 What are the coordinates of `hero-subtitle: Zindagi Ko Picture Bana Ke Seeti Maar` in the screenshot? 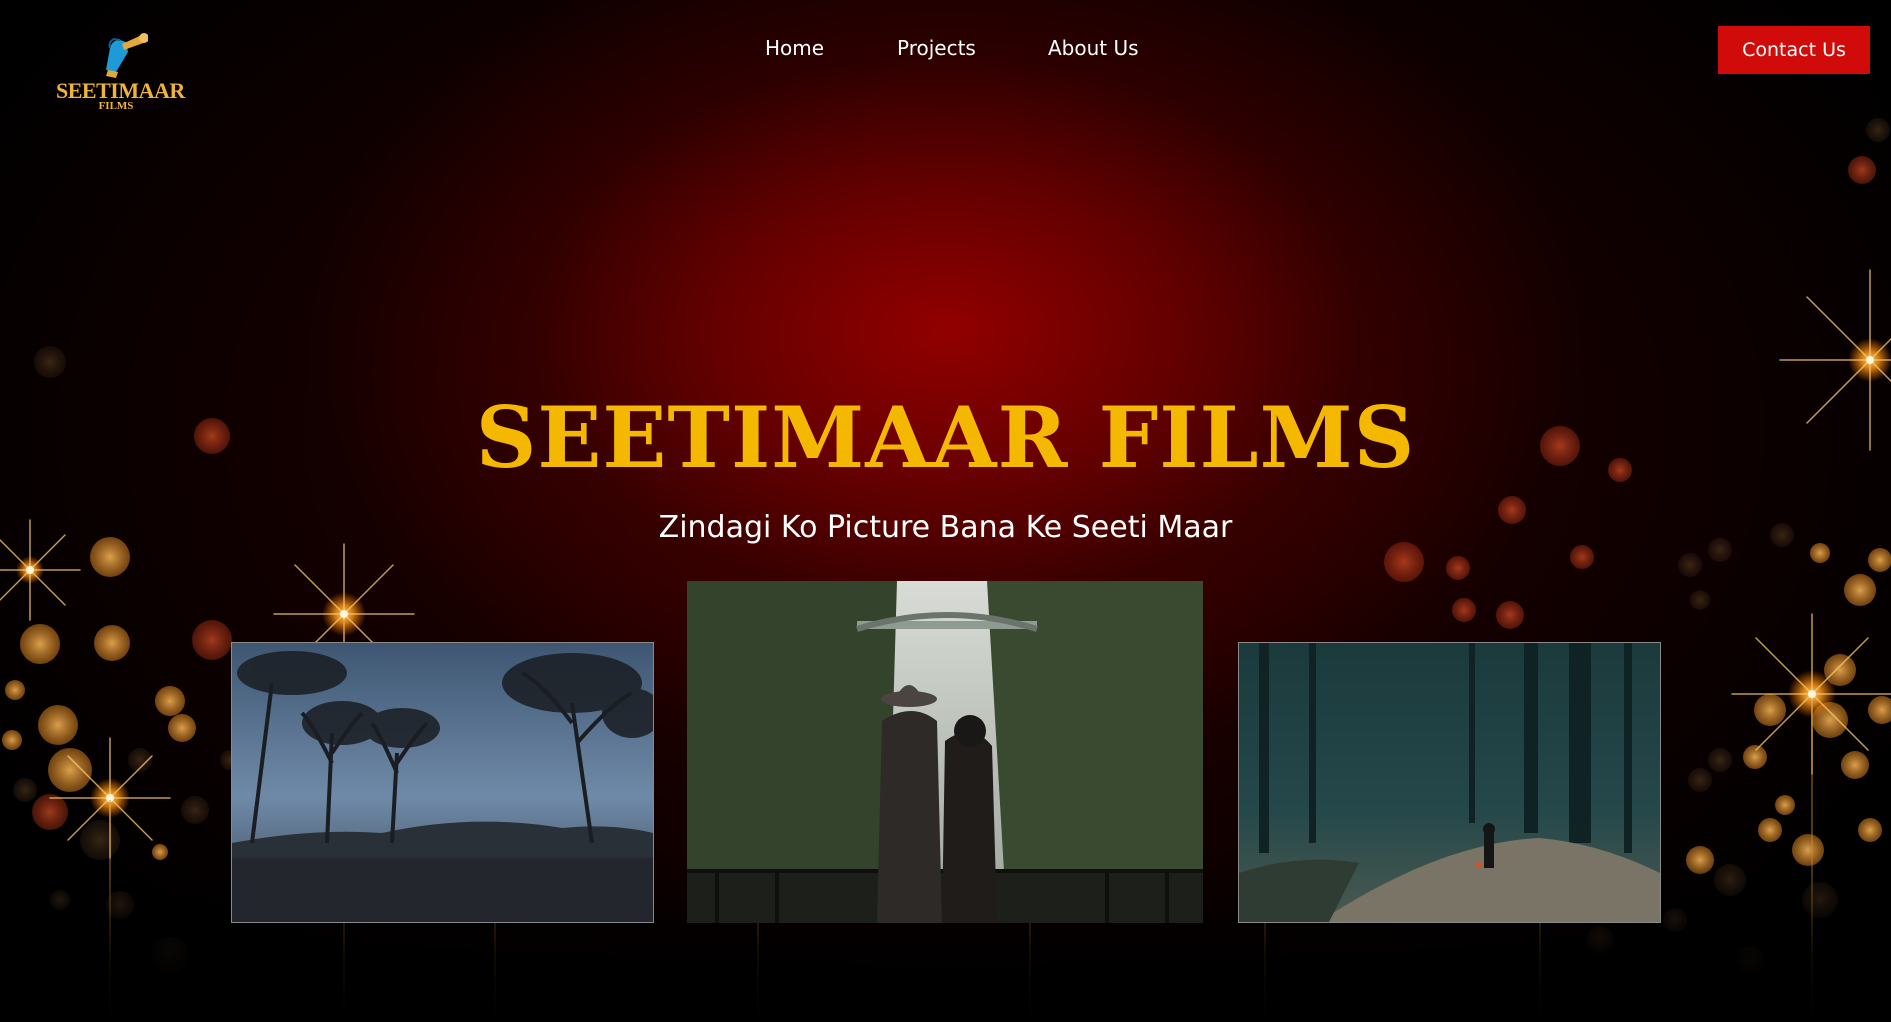 It's located at (945, 527).